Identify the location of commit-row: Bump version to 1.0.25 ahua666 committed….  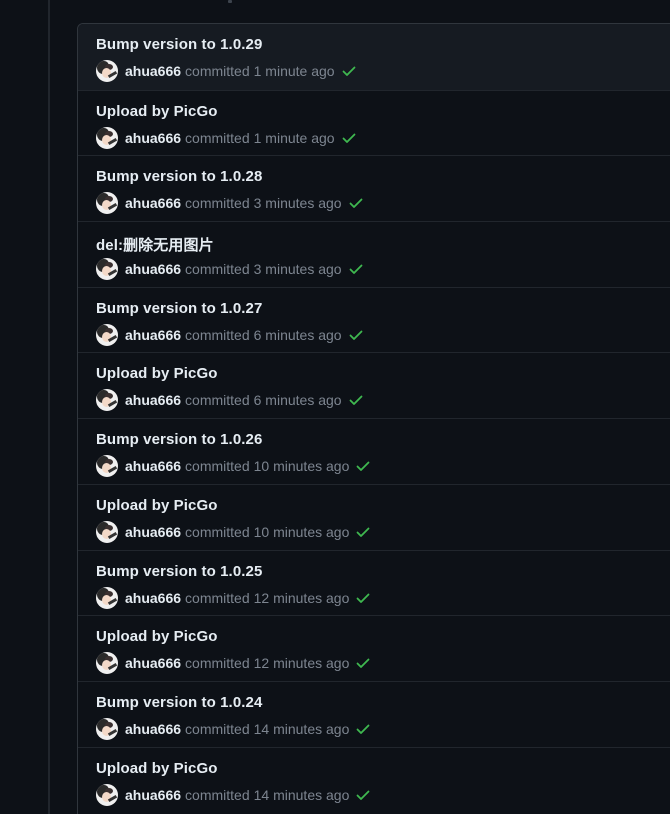
(374, 582).